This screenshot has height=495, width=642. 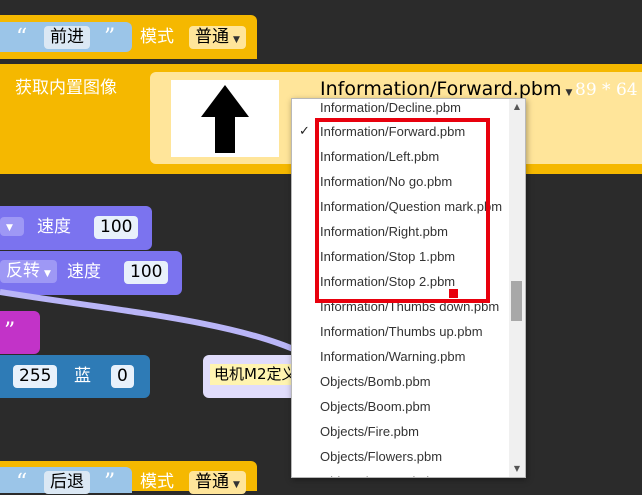 What do you see at coordinates (517, 107) in the screenshot?
I see `scroll-up-arrow-icon: ▲` at bounding box center [517, 107].